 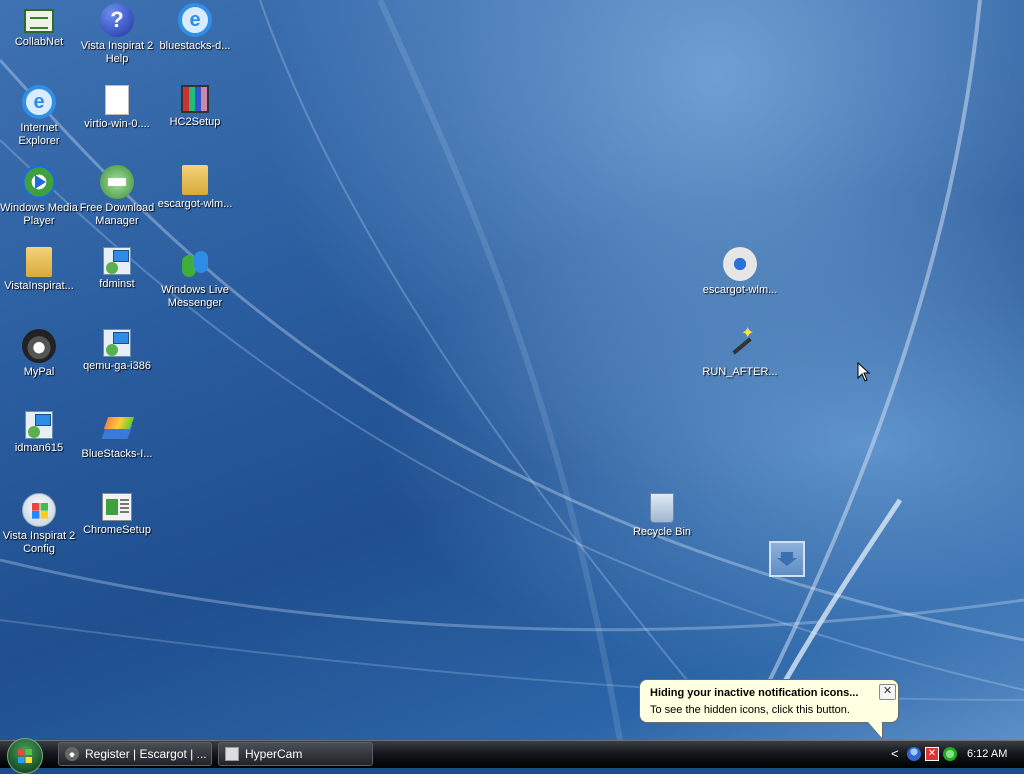 I want to click on magic-wand-icon, so click(x=740, y=345).